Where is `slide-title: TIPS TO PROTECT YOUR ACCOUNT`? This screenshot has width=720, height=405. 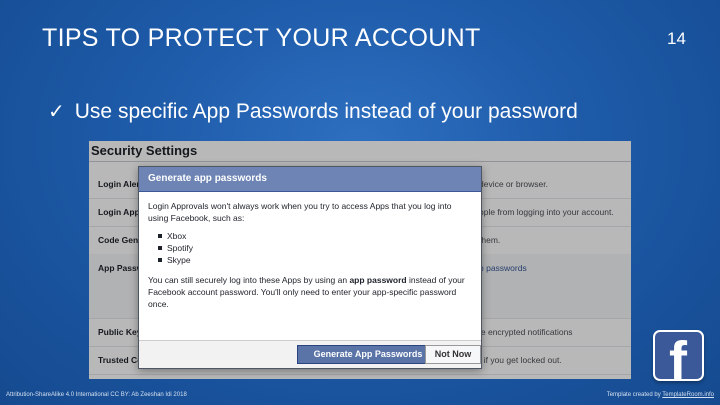
slide-title: TIPS TO PROTECT YOUR ACCOUNT is located at coordinates (261, 38).